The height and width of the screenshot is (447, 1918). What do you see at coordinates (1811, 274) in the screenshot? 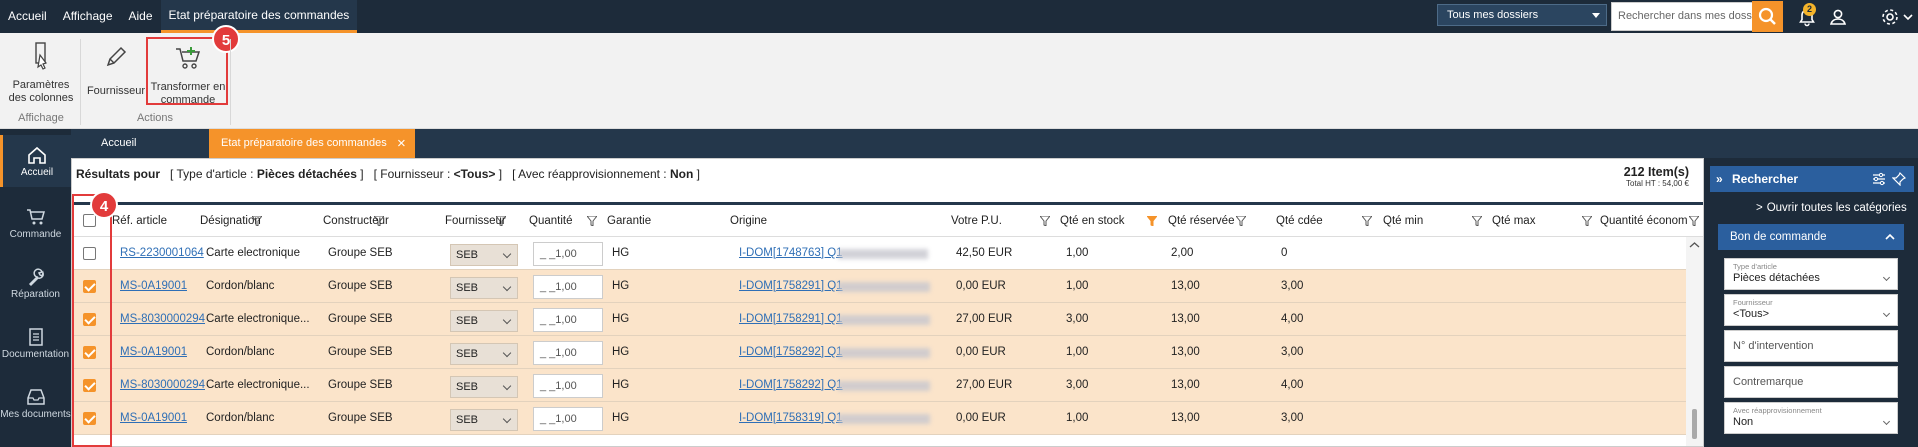
I see `type-article-select: Type d'article Pièces détachées` at bounding box center [1811, 274].